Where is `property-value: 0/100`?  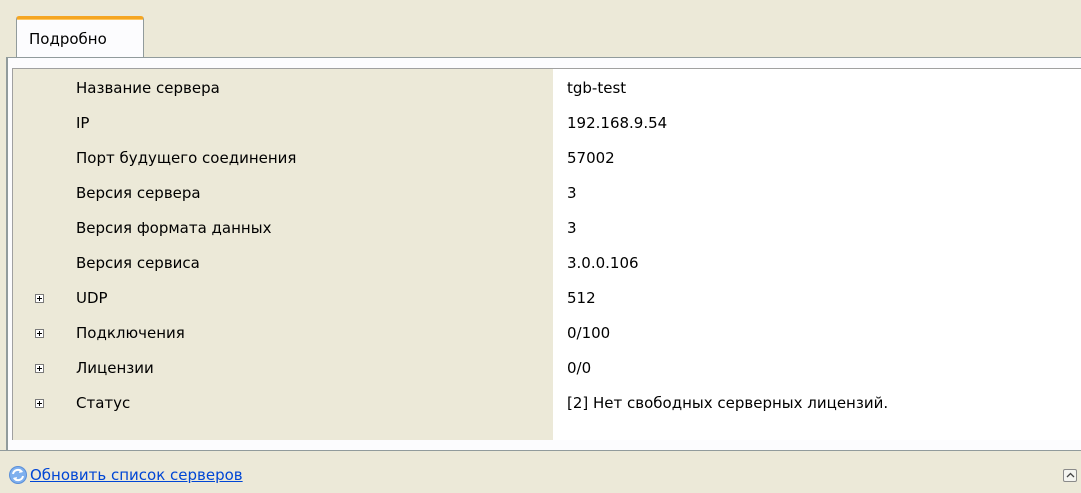
property-value: 0/100 is located at coordinates (589, 333).